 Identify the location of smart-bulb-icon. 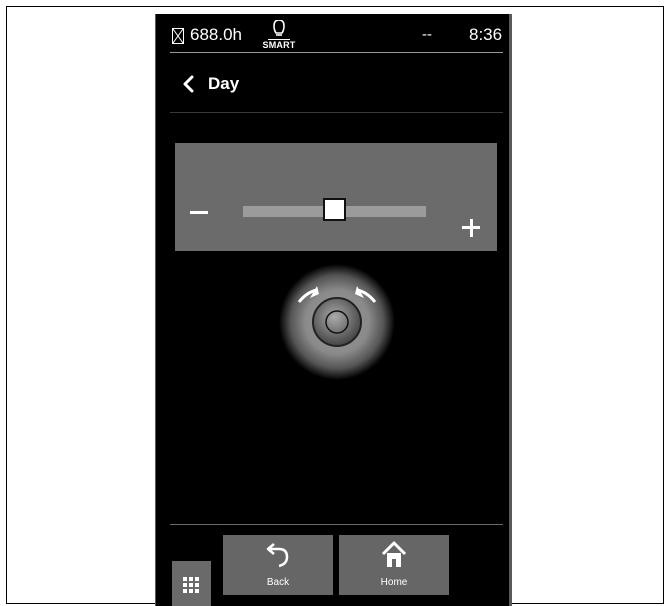
(279, 30).